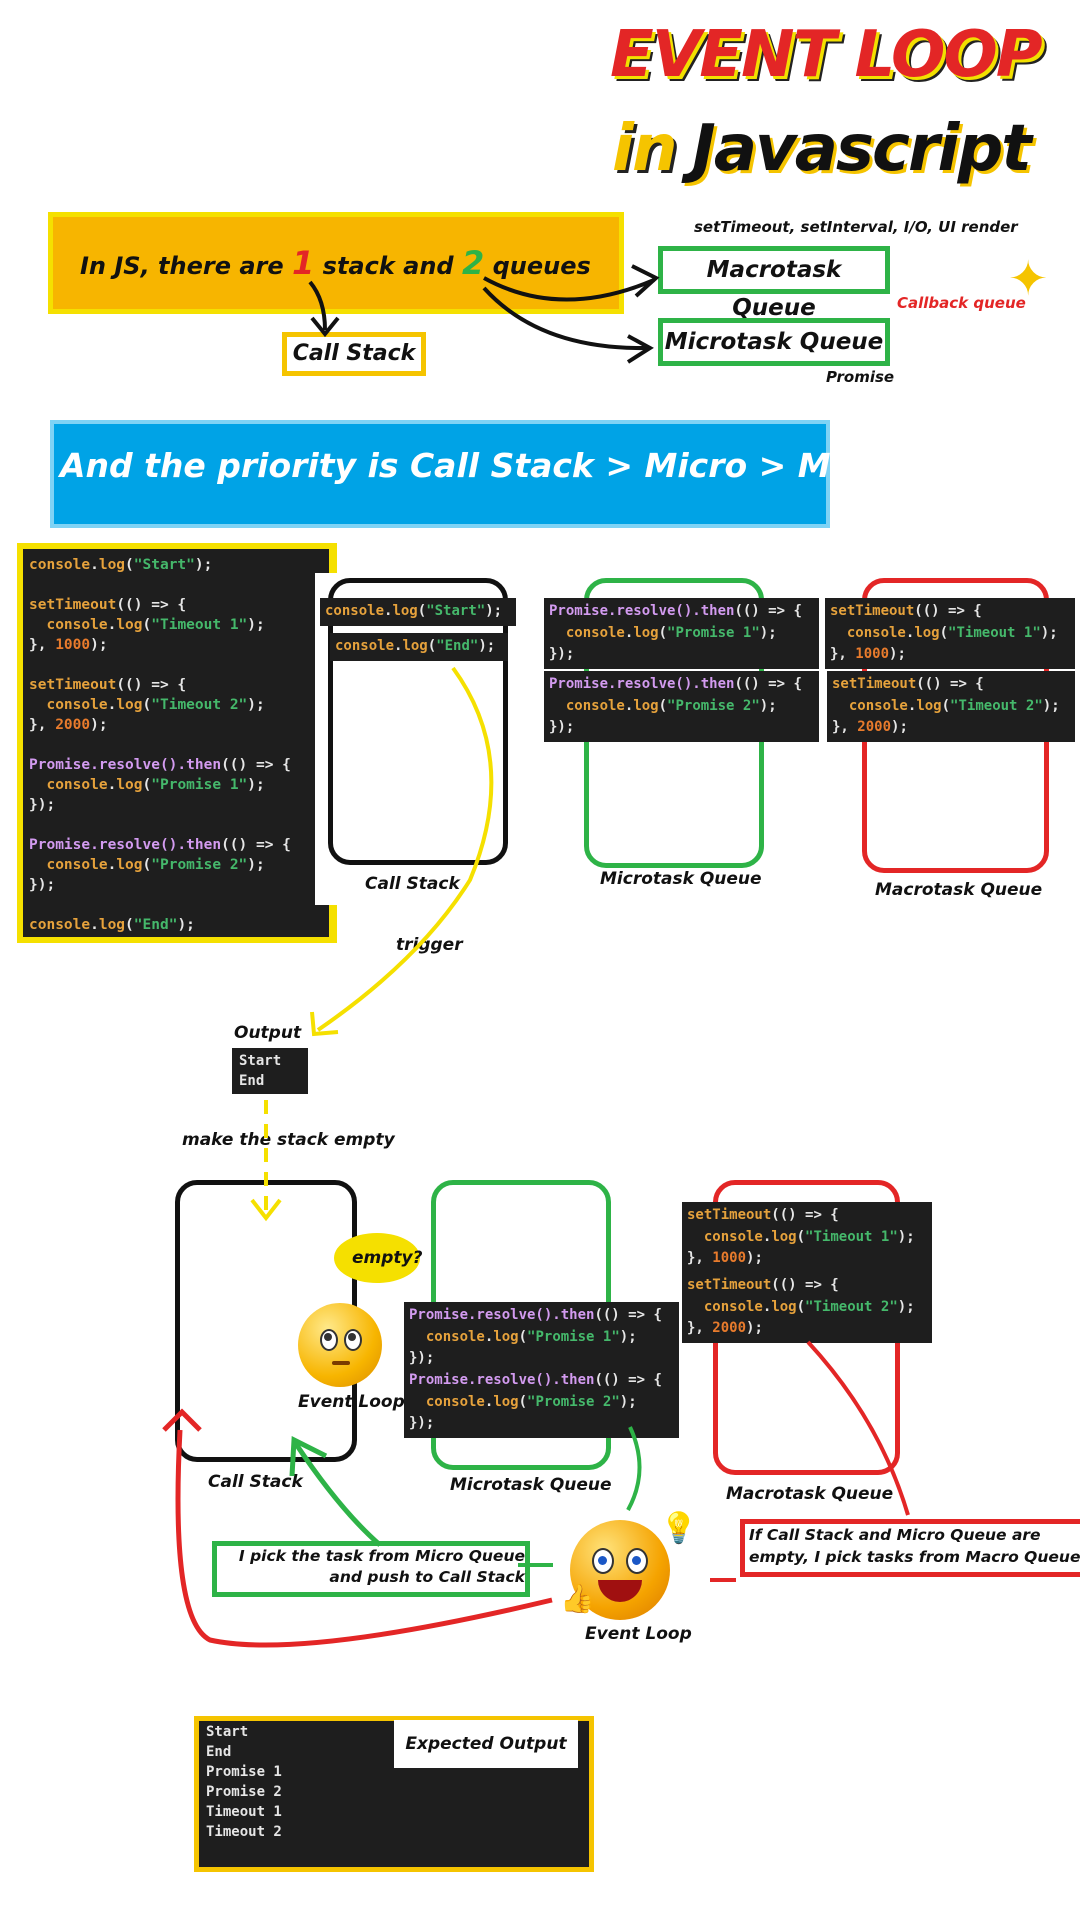 Image resolution: width=1080 pixels, height=1920 pixels. I want to click on macro-to-note-arrow, so click(858, 1428).